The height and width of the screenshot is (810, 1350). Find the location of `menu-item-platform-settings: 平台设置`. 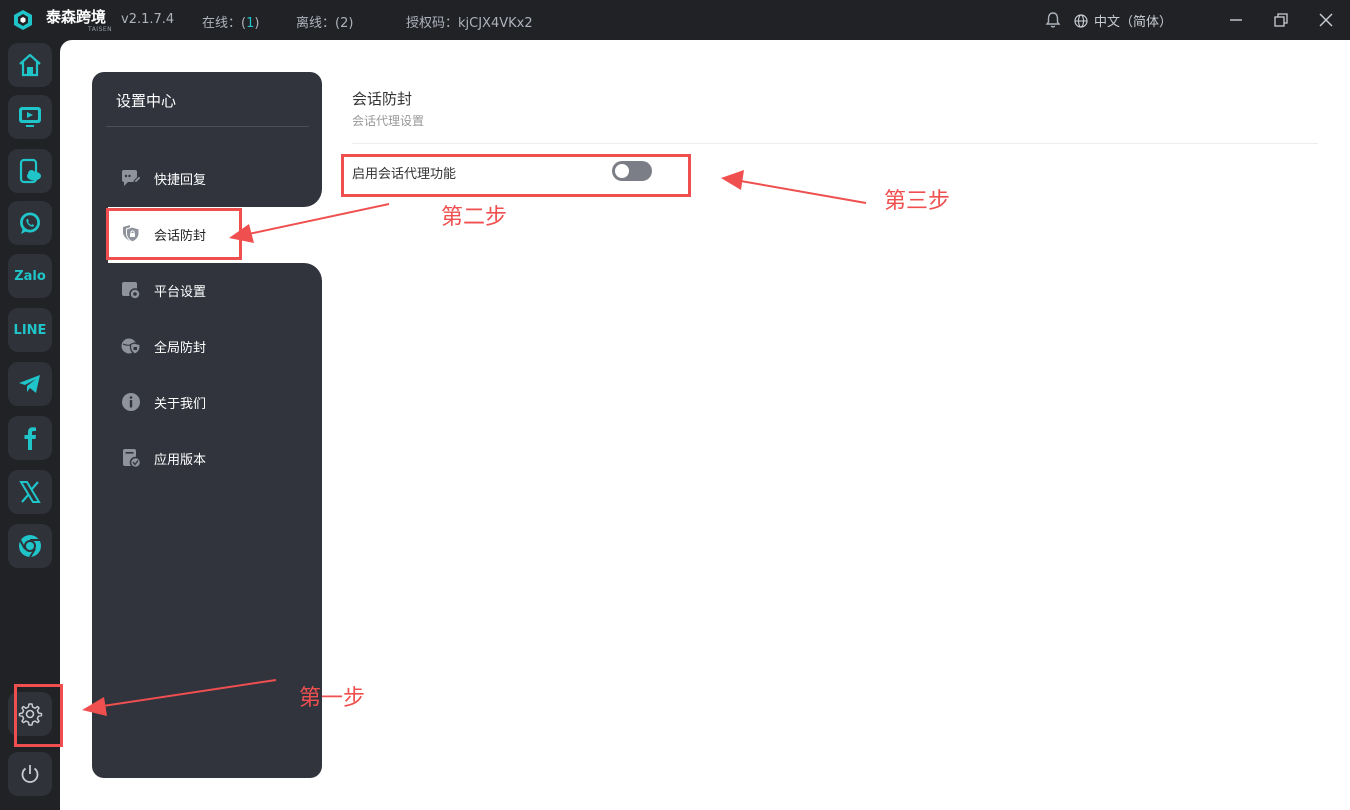

menu-item-platform-settings: 平台设置 is located at coordinates (163, 290).